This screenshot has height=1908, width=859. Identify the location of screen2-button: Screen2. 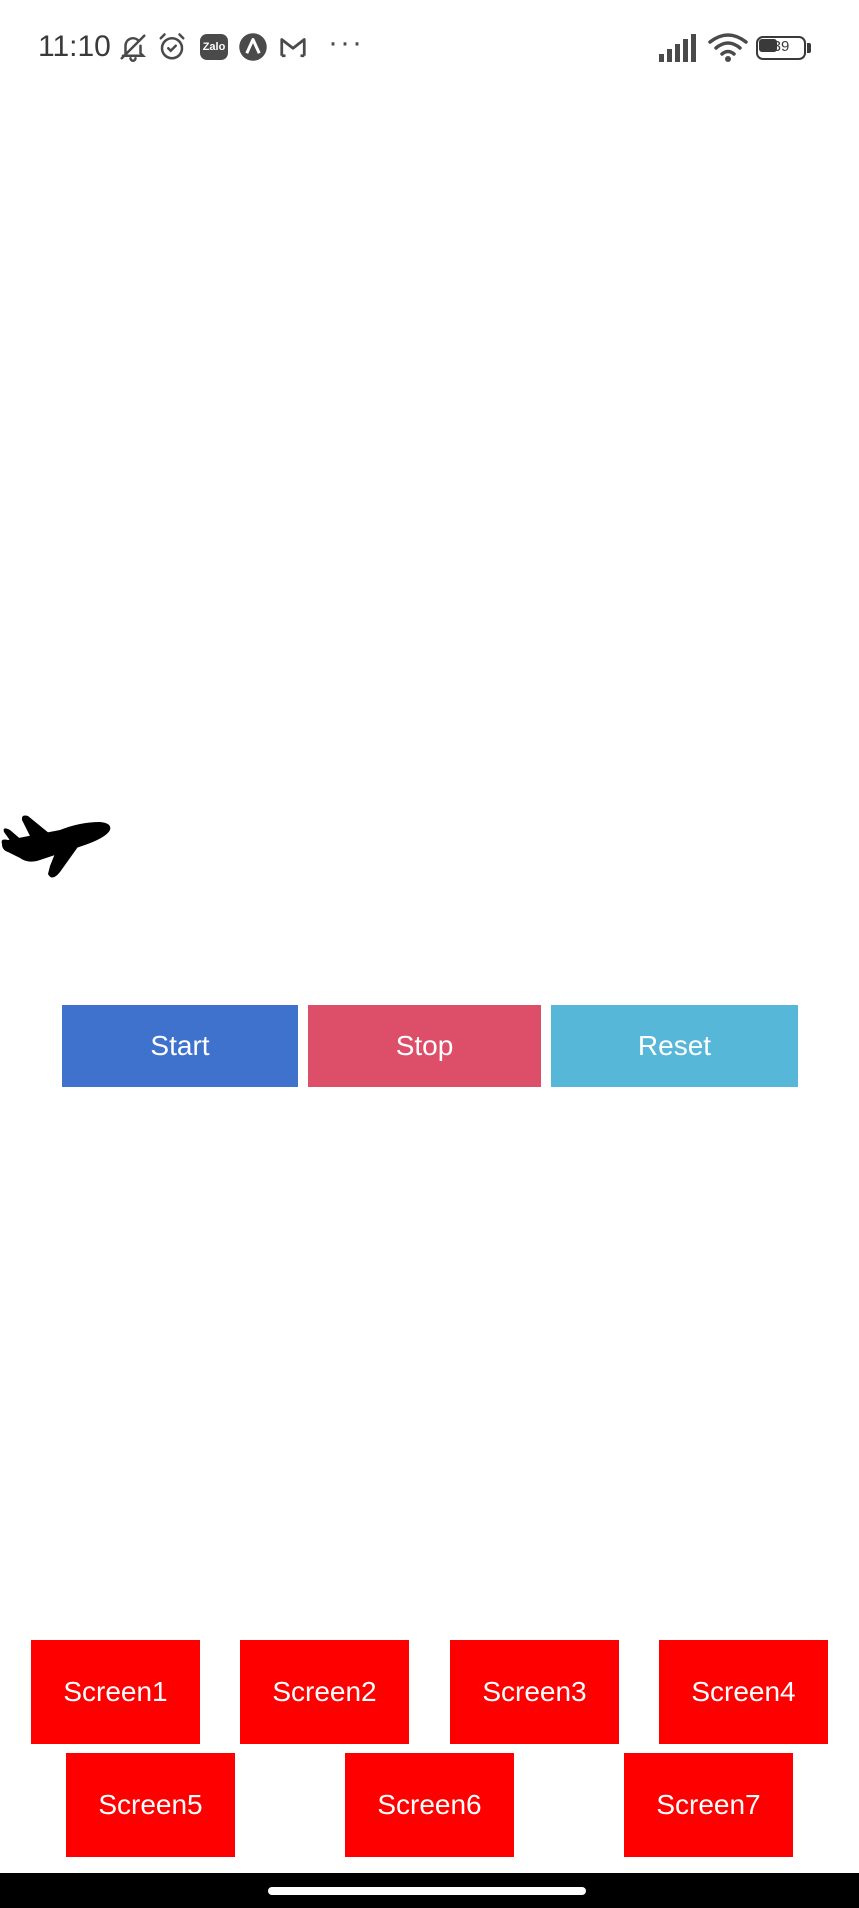
(324, 1692).